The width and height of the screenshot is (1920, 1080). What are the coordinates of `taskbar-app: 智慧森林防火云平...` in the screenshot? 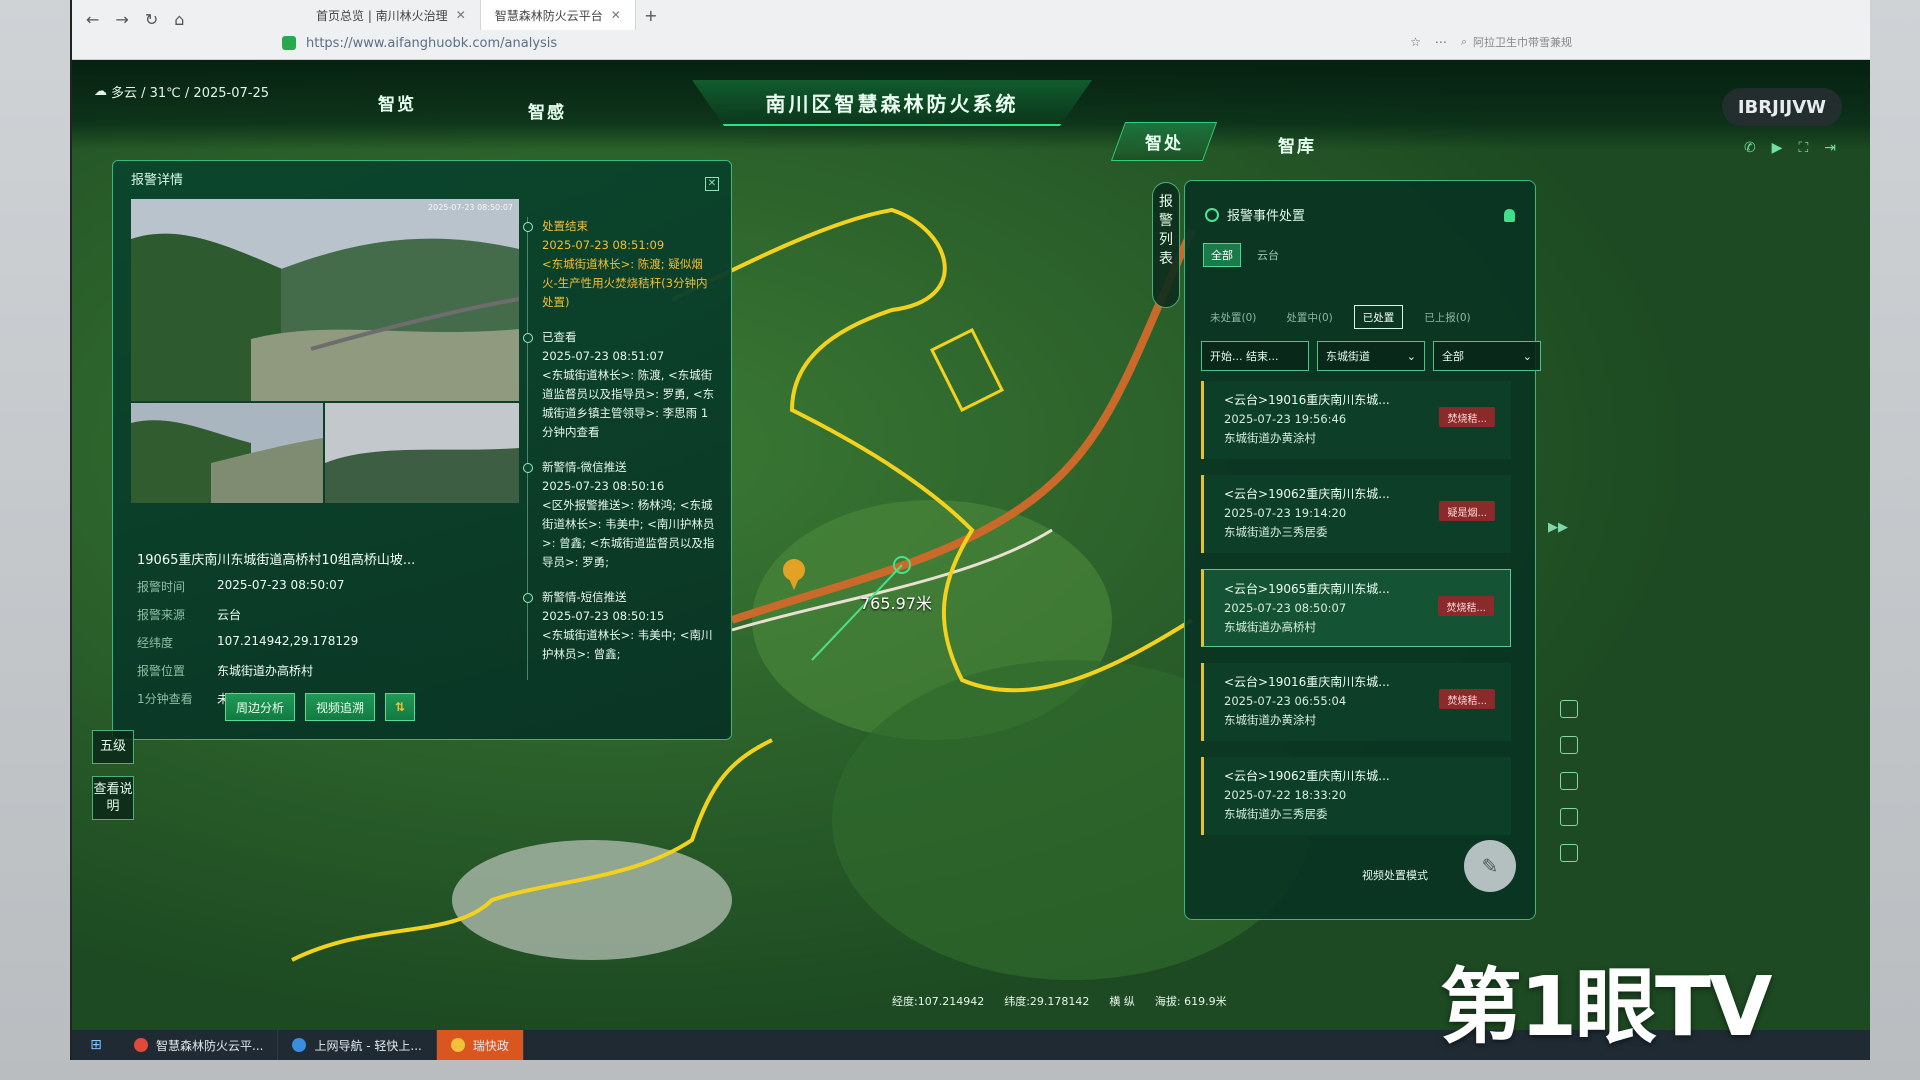 It's located at (199, 1045).